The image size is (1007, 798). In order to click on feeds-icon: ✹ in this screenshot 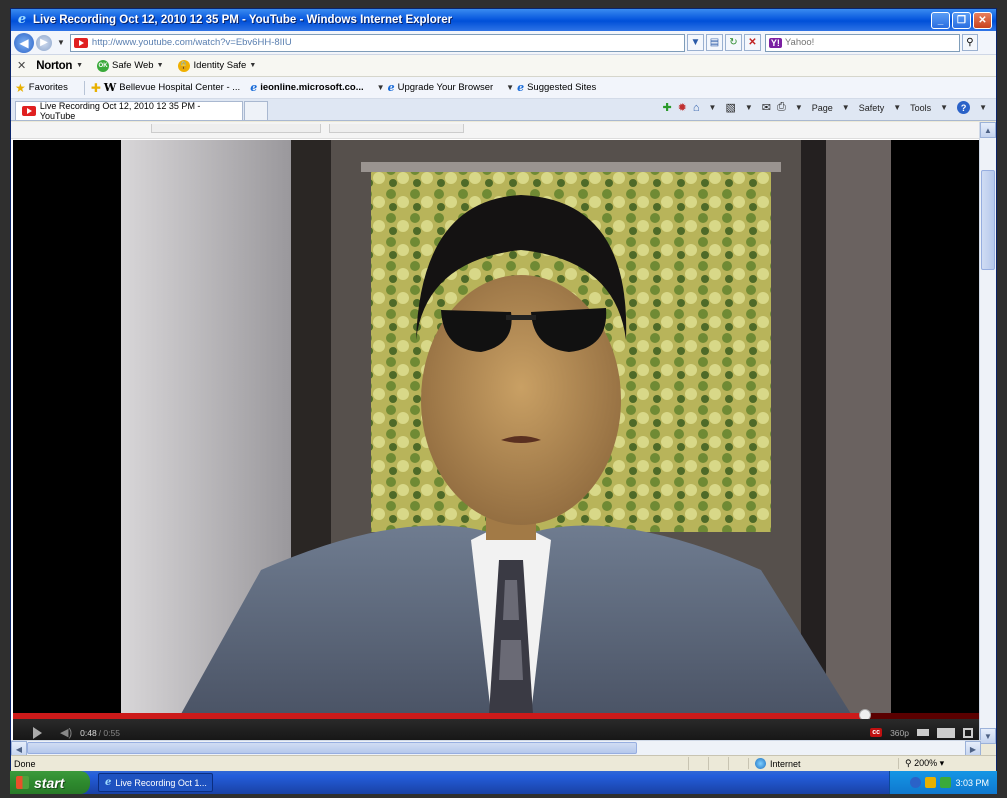, I will do `click(682, 107)`.